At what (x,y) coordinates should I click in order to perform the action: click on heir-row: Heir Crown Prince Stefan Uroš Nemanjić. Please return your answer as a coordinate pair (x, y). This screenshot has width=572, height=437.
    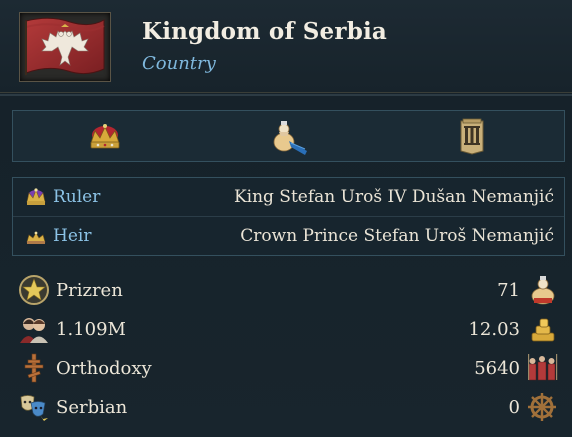
    Looking at the image, I should click on (288, 236).